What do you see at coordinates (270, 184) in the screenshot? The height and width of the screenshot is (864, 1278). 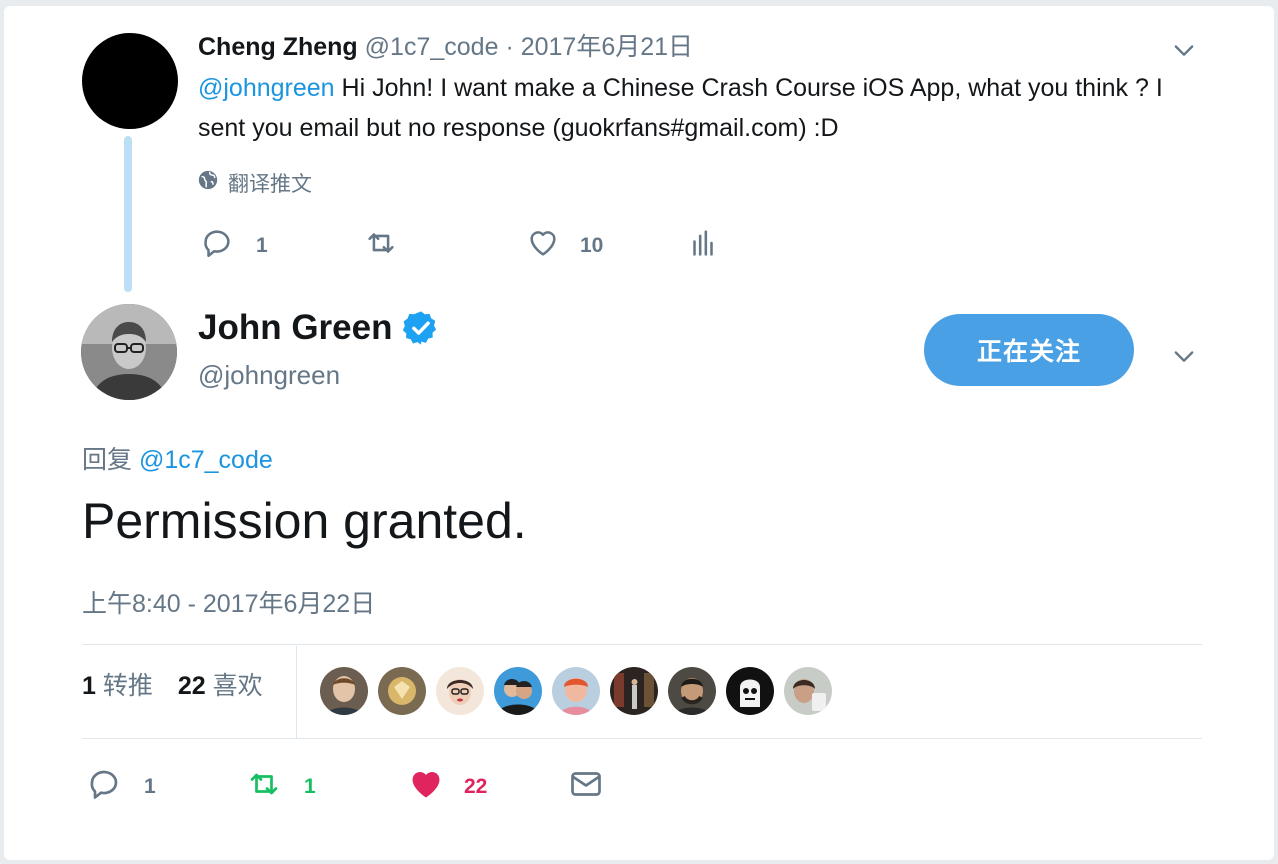 I see `translate-label: 翻译推文` at bounding box center [270, 184].